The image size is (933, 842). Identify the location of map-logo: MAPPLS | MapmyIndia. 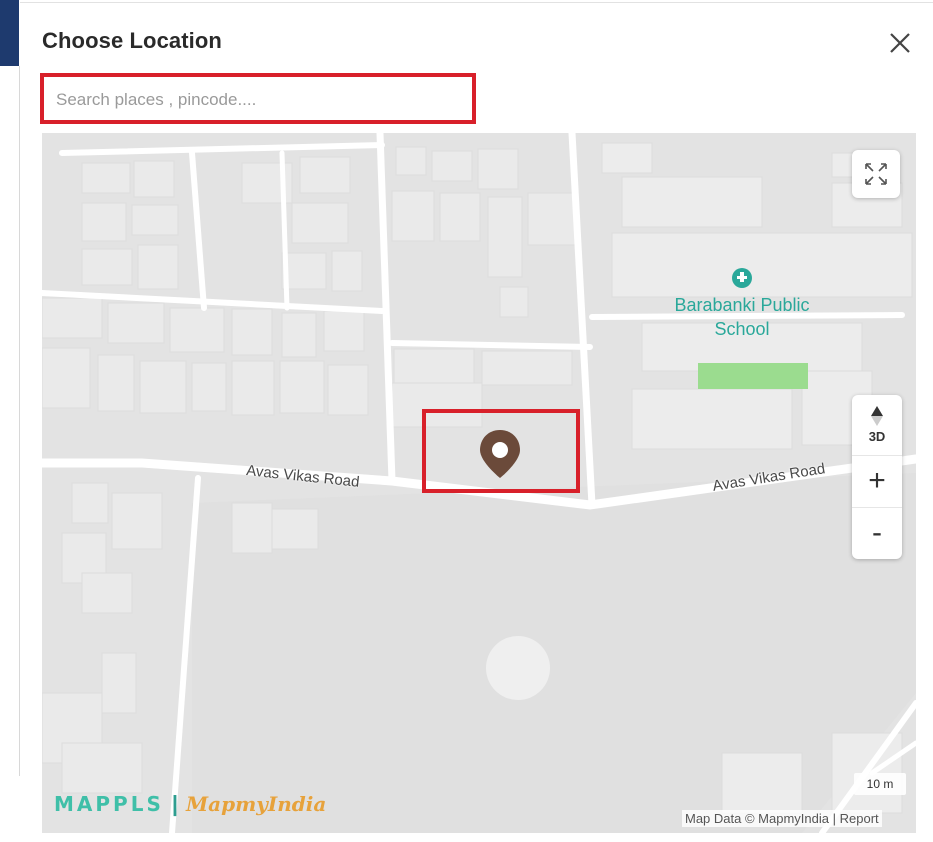
(190, 804).